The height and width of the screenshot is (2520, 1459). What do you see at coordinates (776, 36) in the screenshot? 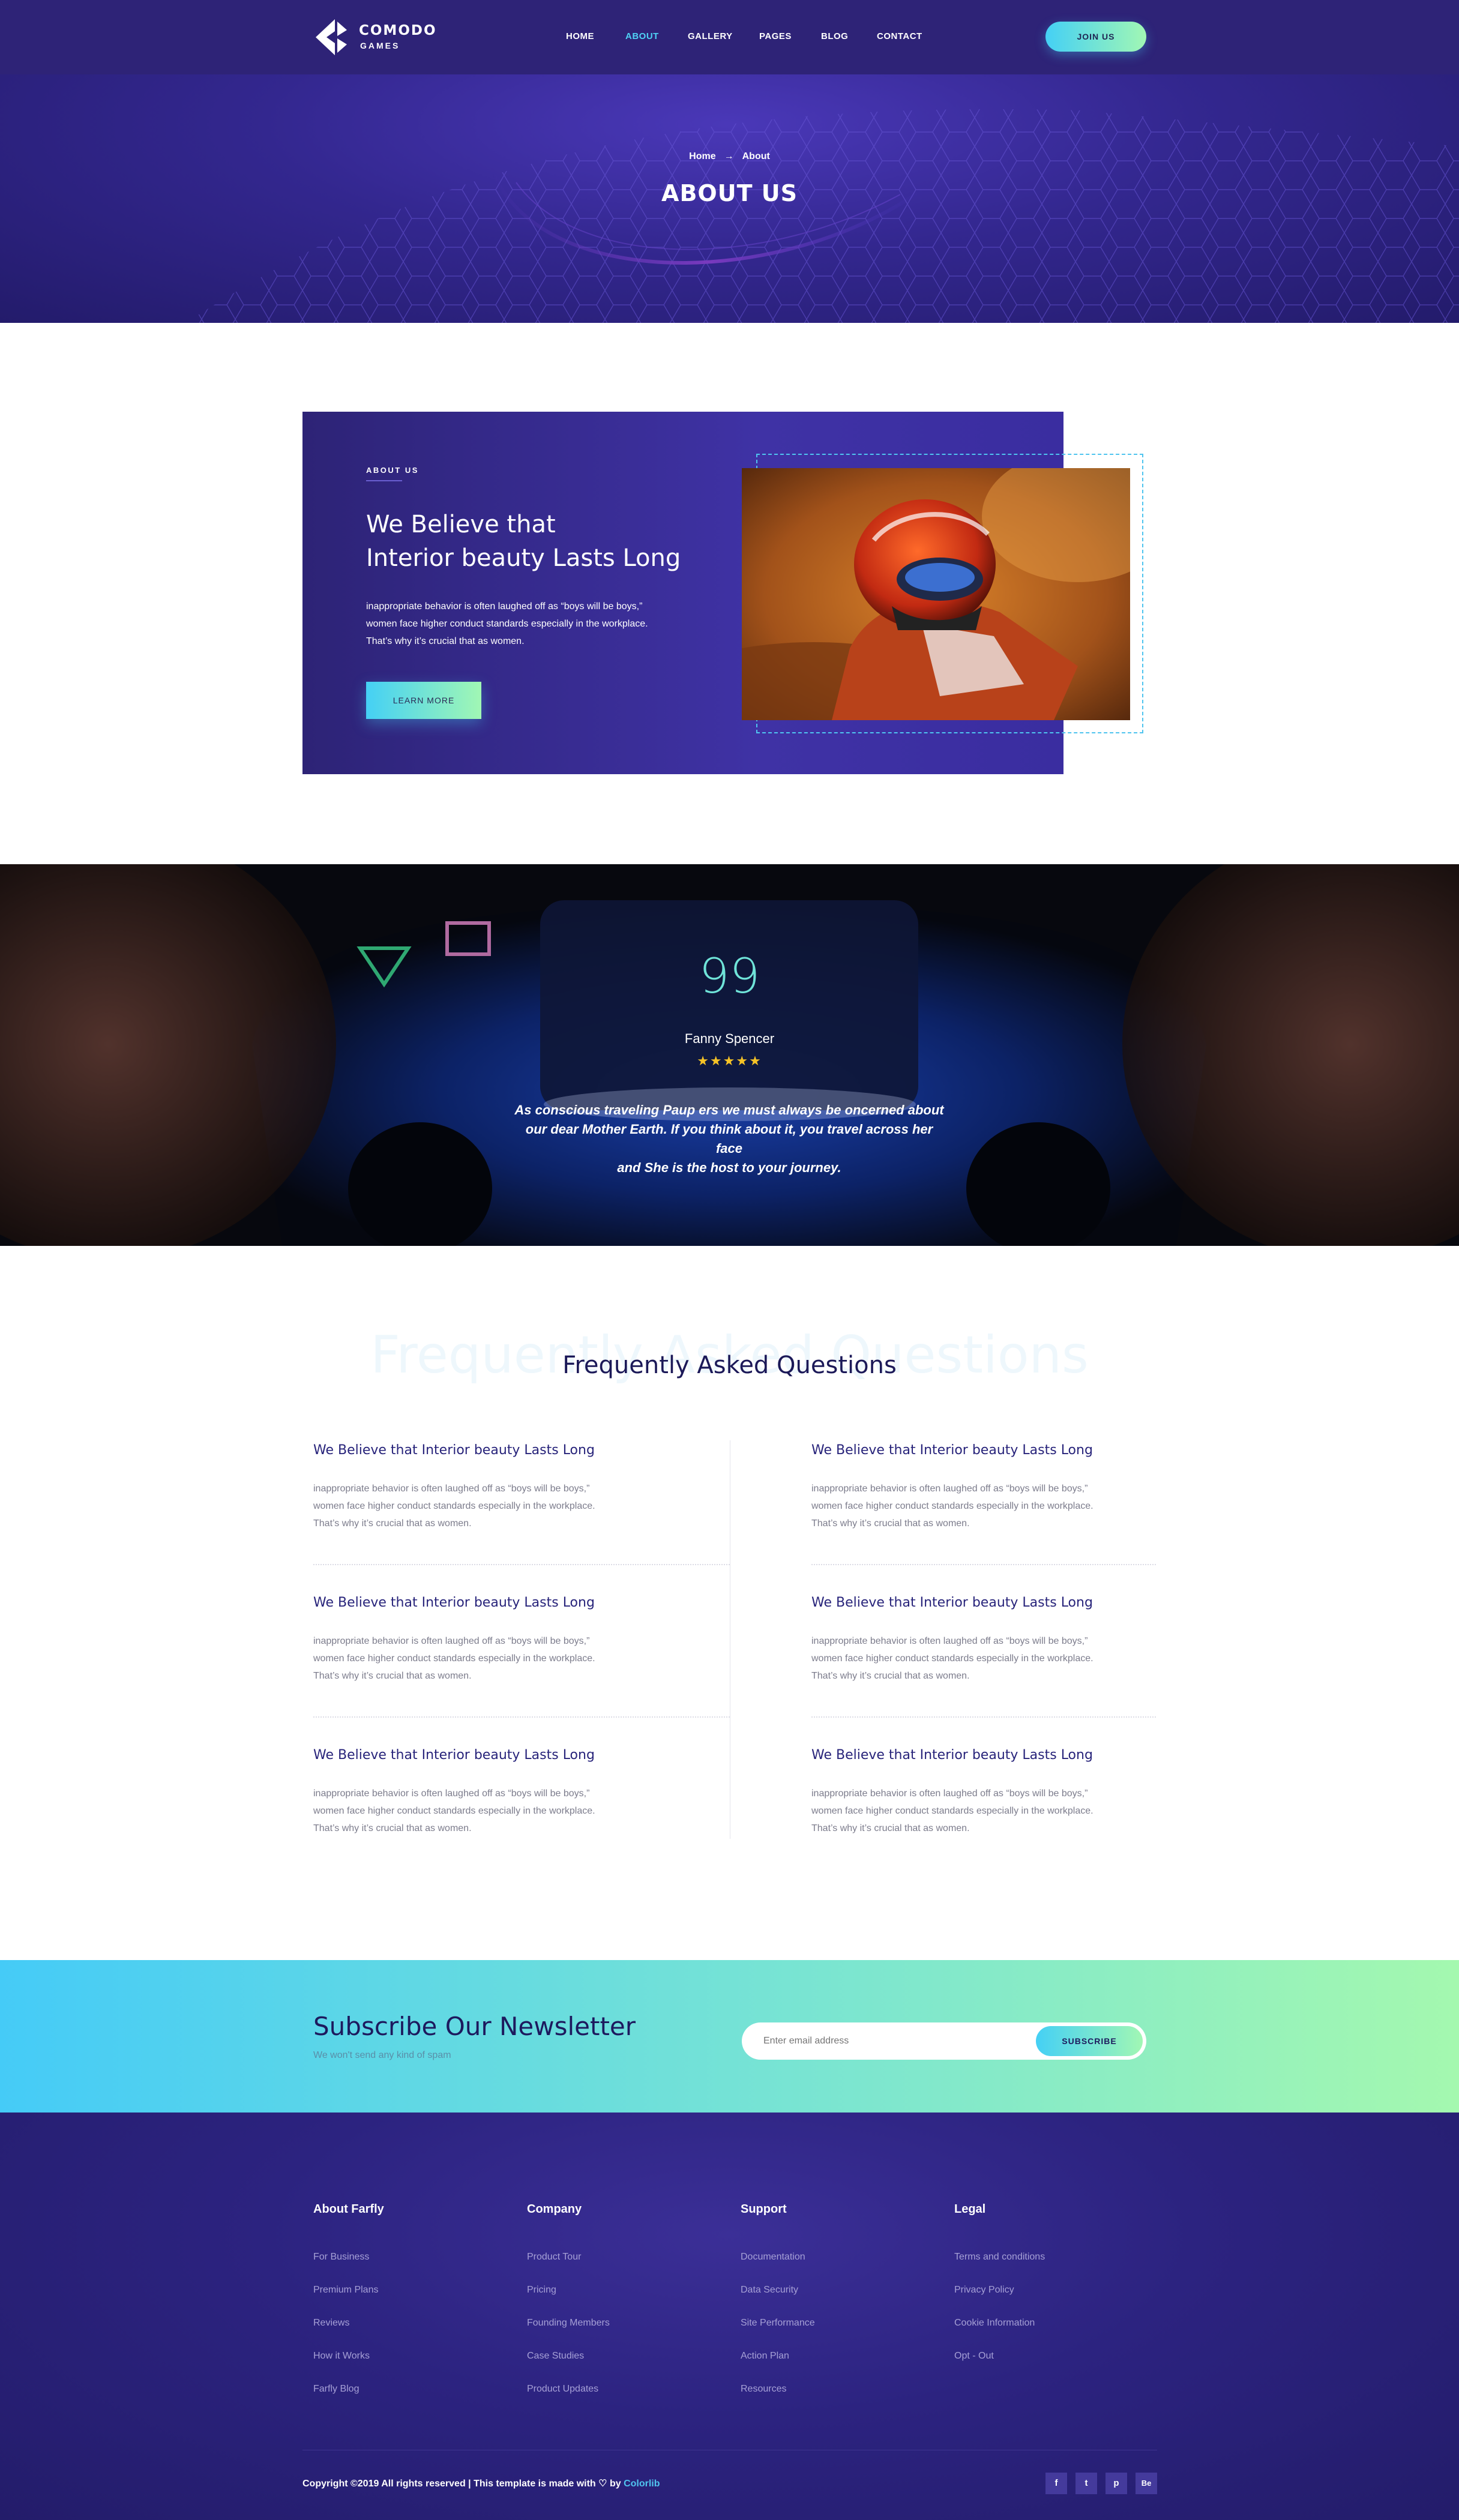
I see `nav-pages: PAGES` at bounding box center [776, 36].